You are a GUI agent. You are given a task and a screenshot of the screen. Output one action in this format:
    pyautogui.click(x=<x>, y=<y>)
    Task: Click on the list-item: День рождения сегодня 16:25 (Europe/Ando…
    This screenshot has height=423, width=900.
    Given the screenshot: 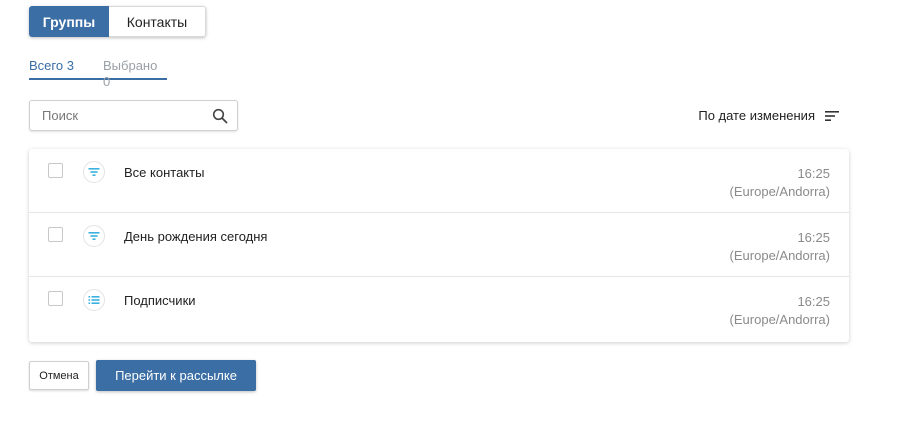 What is the action you would take?
    pyautogui.click(x=439, y=245)
    